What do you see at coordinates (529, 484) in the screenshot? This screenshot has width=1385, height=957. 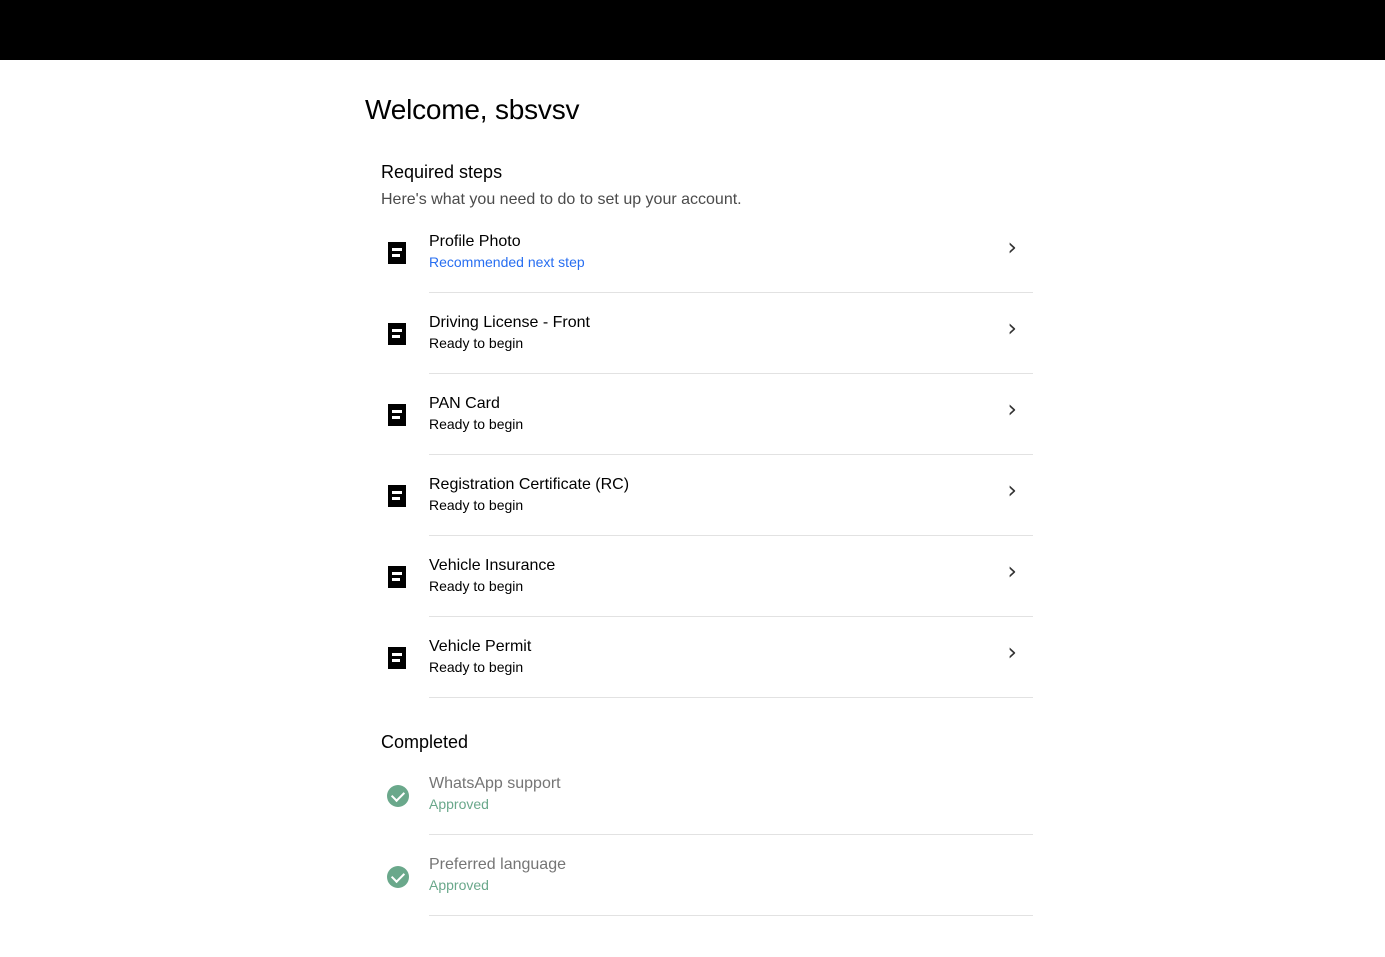 I see `step-label: Registration Certificate (RC)` at bounding box center [529, 484].